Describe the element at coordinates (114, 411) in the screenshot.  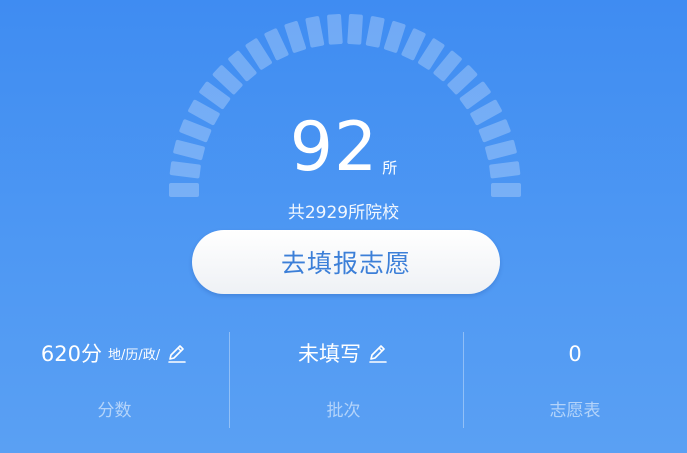
I see `score-label: 分数` at that location.